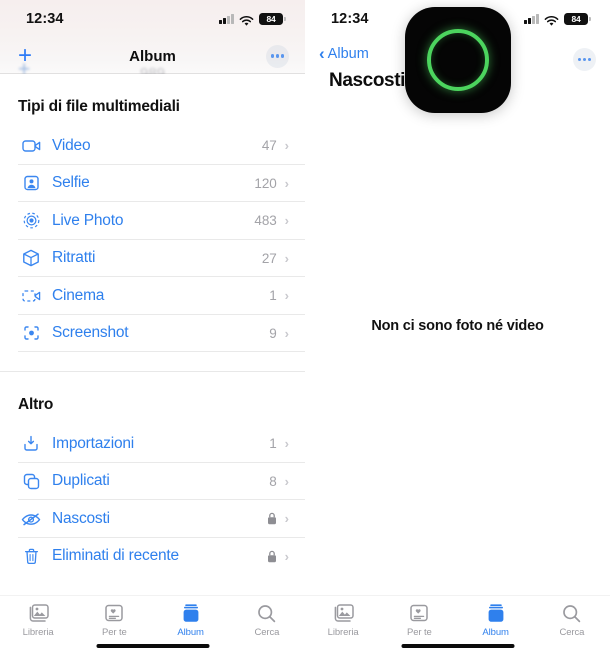 Image resolution: width=610 pixels, height=657 pixels. I want to click on list-item-label: Selfie, so click(71, 183).